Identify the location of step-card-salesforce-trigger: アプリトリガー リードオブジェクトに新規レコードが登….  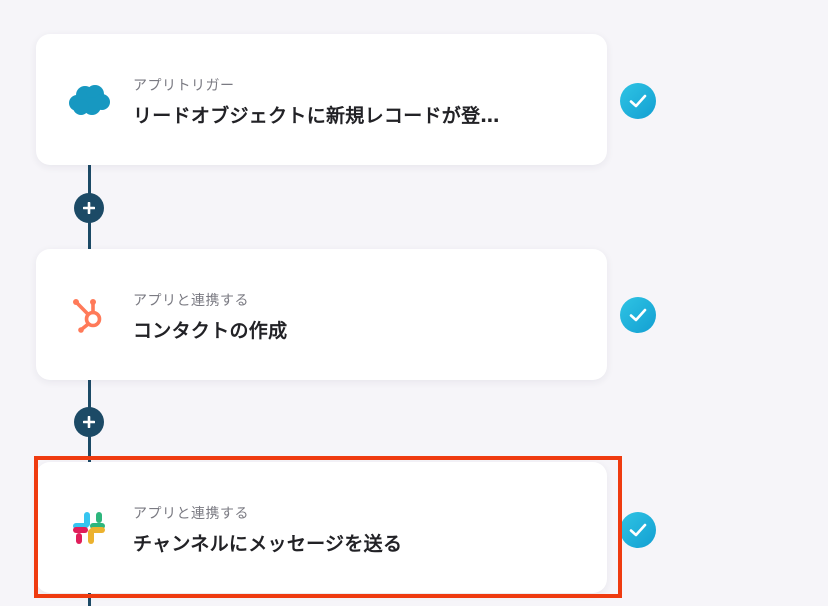
(321, 99).